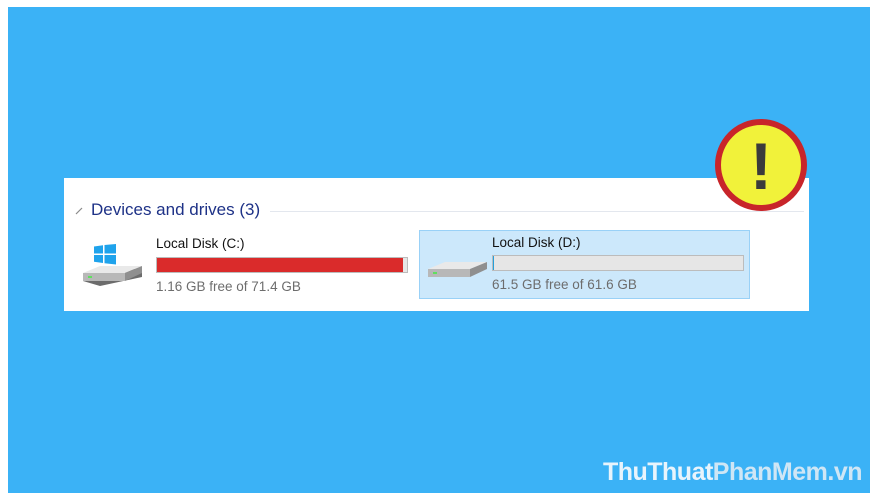 The width and height of the screenshot is (870, 493). What do you see at coordinates (536, 242) in the screenshot?
I see `drive-name: Local Disk (D:)` at bounding box center [536, 242].